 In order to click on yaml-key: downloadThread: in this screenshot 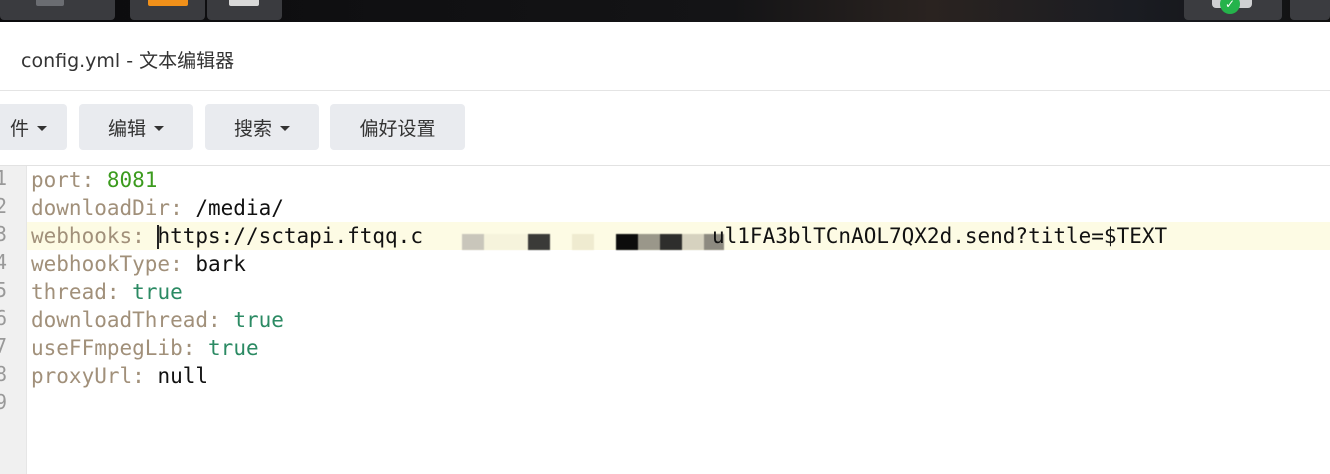, I will do `click(126, 320)`.